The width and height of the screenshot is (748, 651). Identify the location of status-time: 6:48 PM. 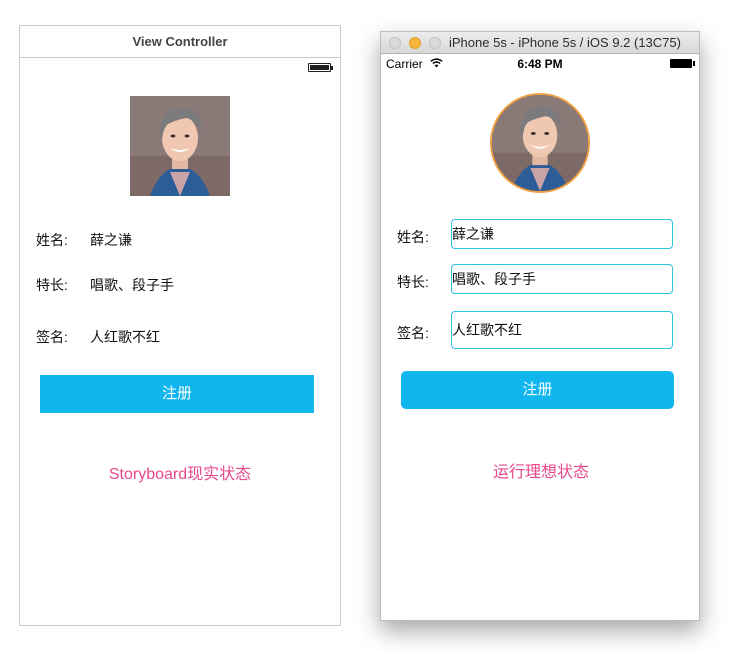
(540, 64).